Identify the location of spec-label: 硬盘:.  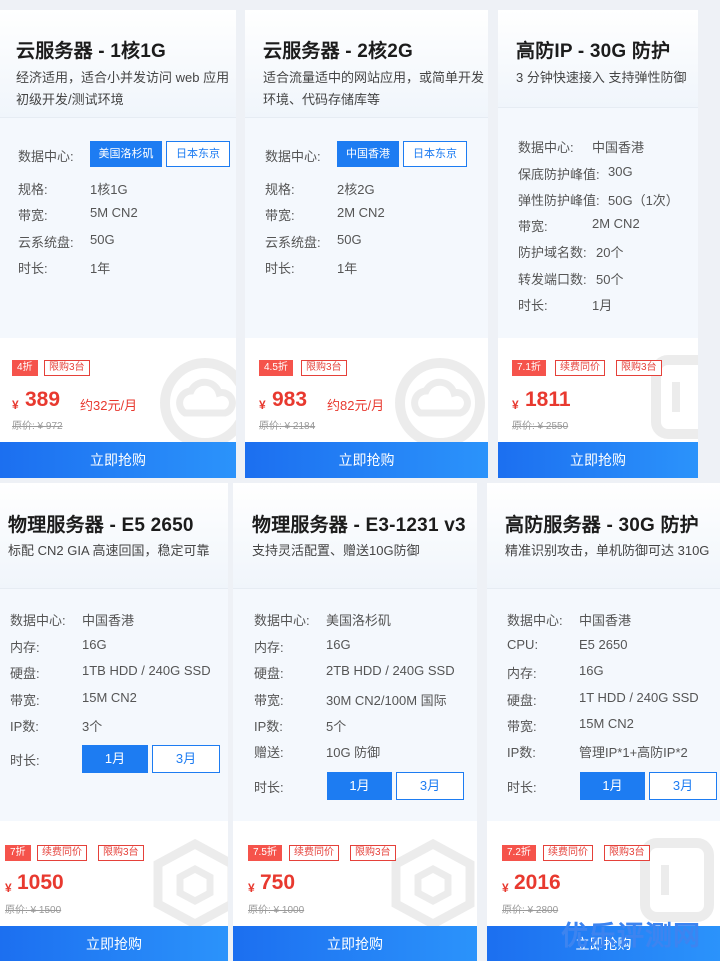
(269, 673).